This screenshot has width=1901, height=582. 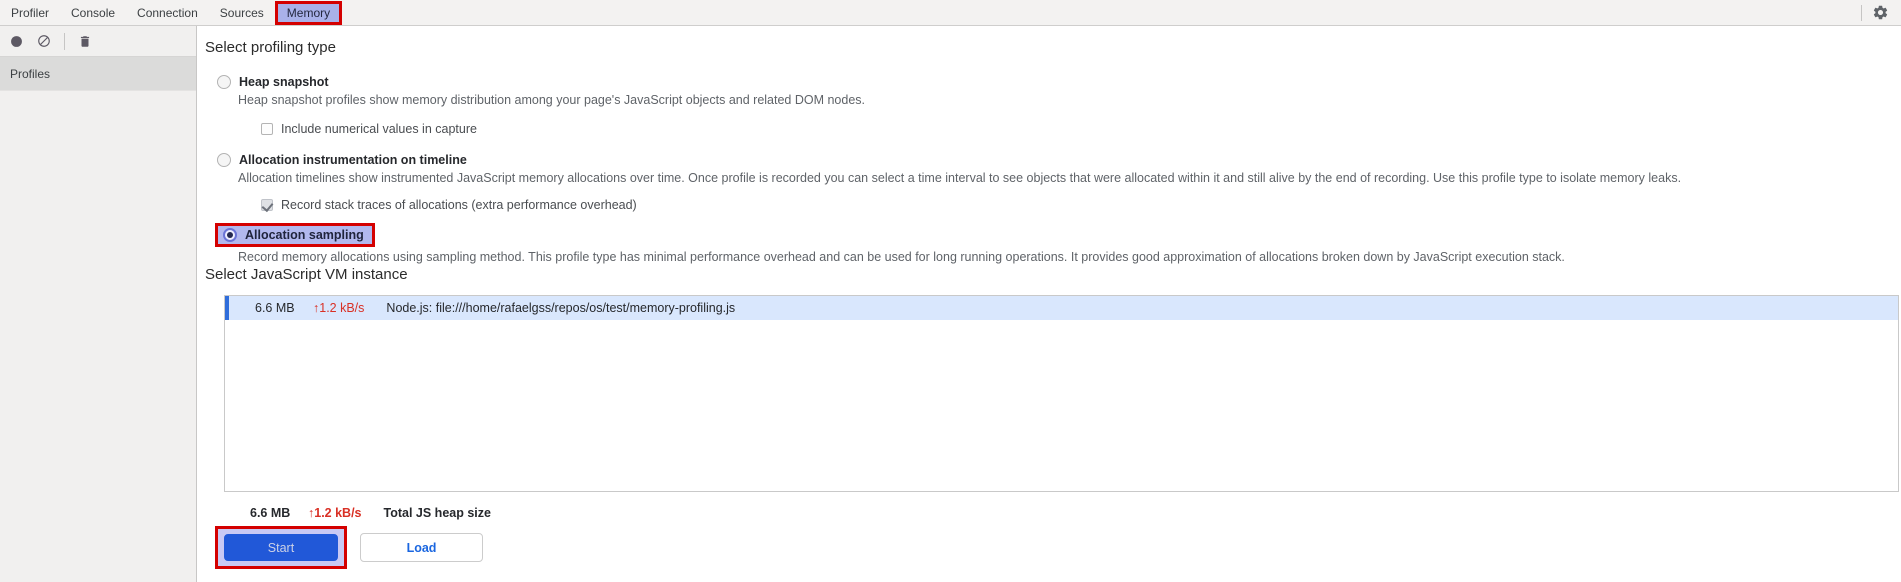 I want to click on start-button: Start, so click(x=281, y=547).